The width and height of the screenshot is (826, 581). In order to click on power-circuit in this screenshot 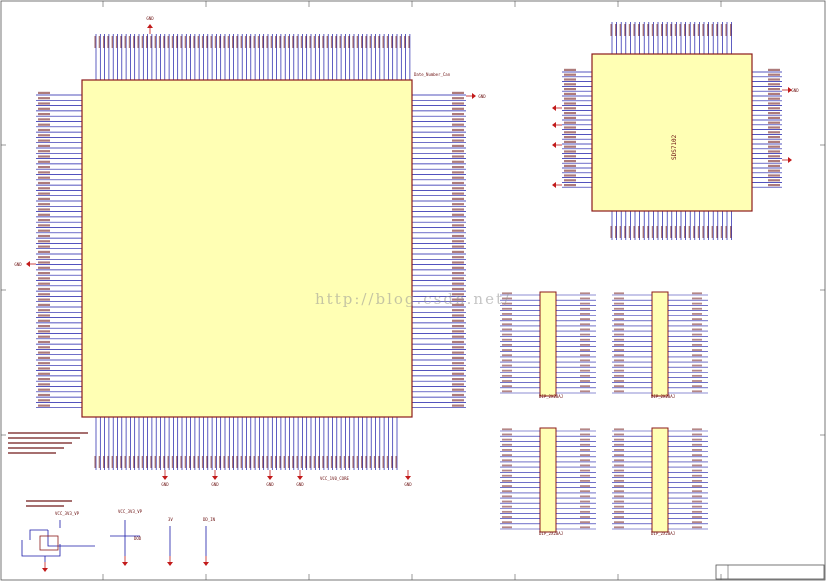, I will do `click(115, 536)`.